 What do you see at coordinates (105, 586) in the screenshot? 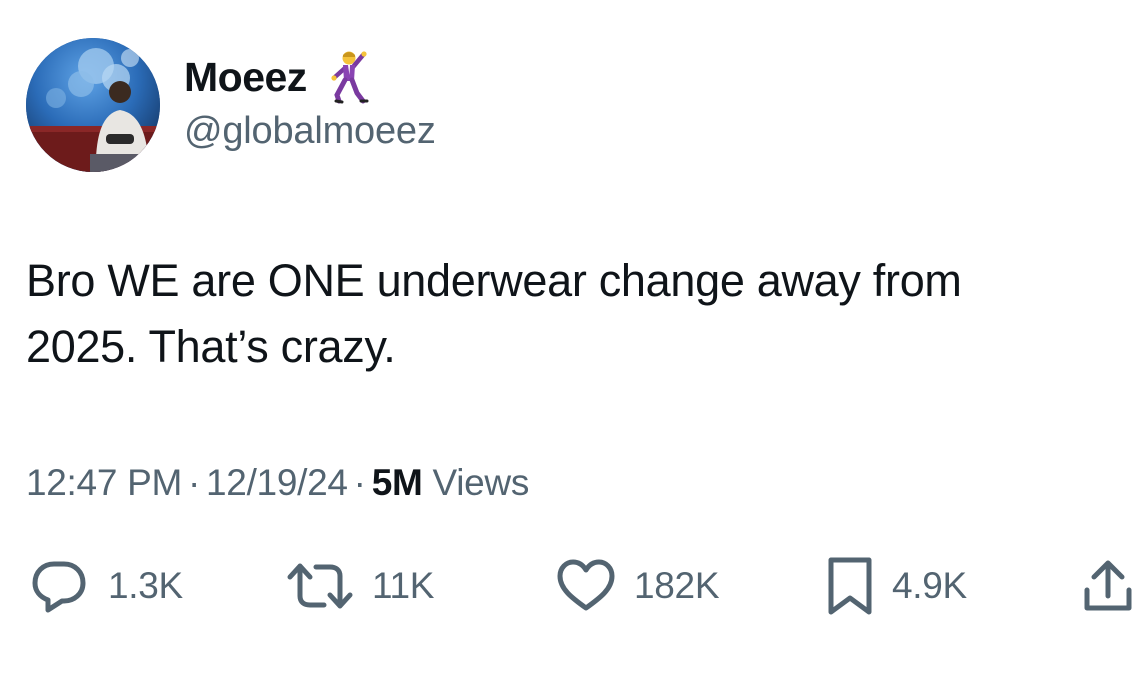
I see `reply-button: 1.3K` at bounding box center [105, 586].